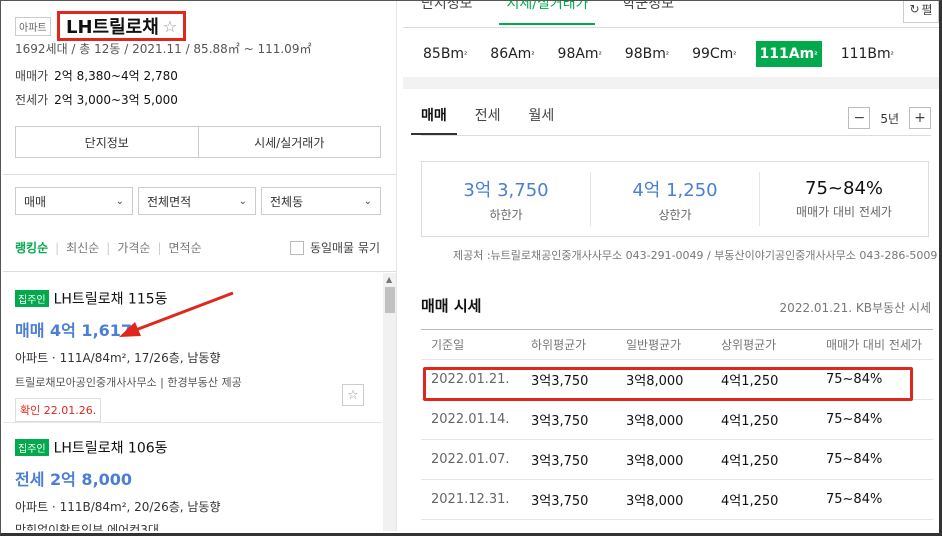 This screenshot has height=536, width=942. Describe the element at coordinates (296, 247) in the screenshot. I see `checkbox` at that location.